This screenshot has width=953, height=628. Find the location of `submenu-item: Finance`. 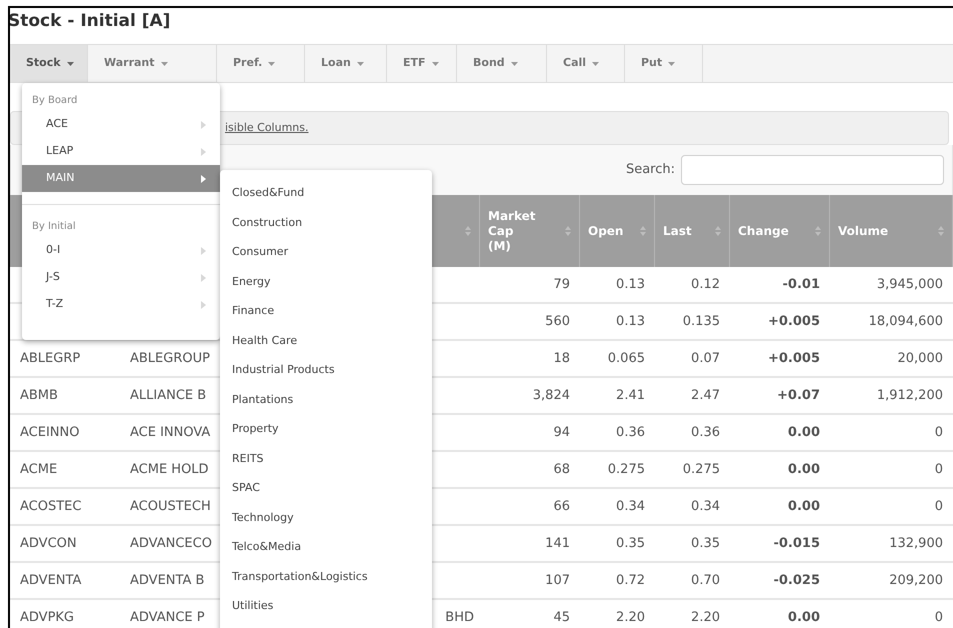

submenu-item: Finance is located at coordinates (326, 311).